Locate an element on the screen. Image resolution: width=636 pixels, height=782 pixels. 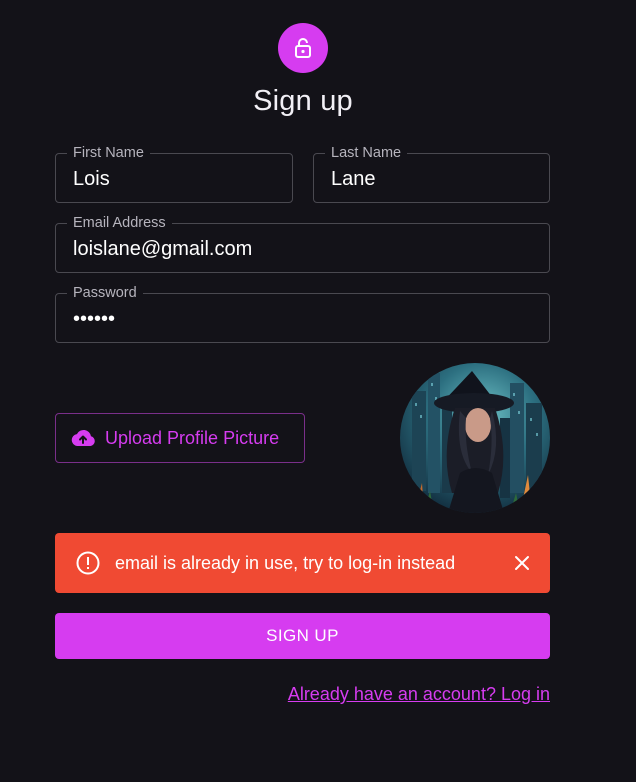
first-name-field: First Name Lois is located at coordinates (174, 173).